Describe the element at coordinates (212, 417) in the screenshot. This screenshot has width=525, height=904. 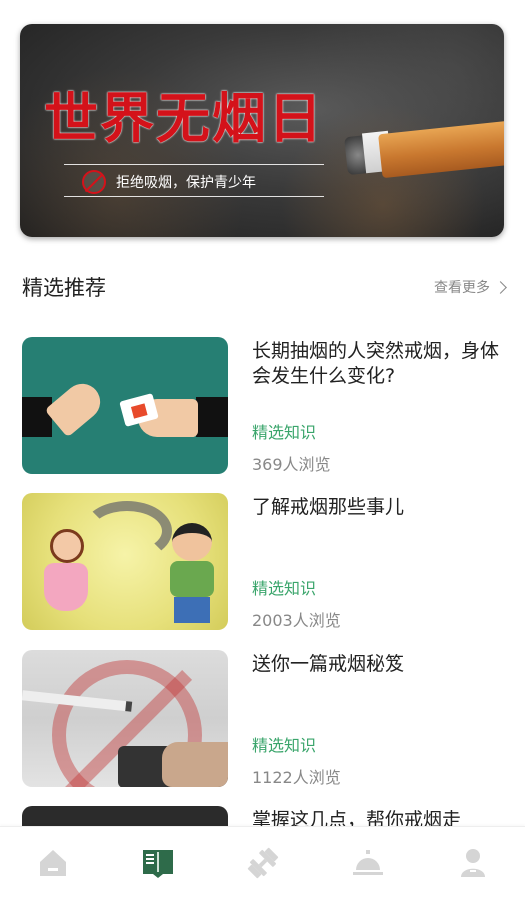
I see `sleeve-right` at that location.